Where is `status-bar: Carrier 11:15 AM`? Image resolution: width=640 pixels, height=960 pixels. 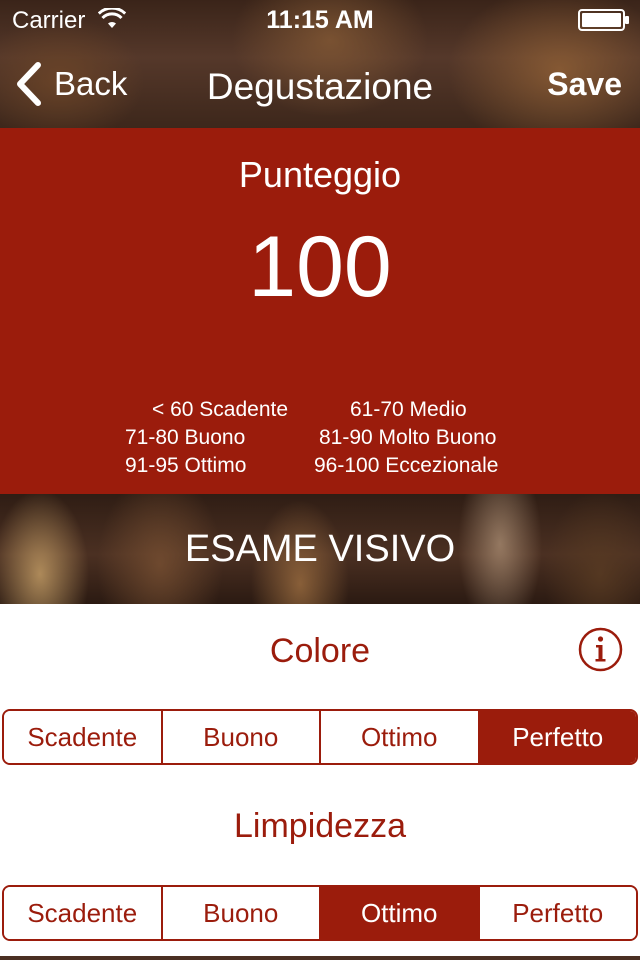
status-bar: Carrier 11:15 AM is located at coordinates (320, 20).